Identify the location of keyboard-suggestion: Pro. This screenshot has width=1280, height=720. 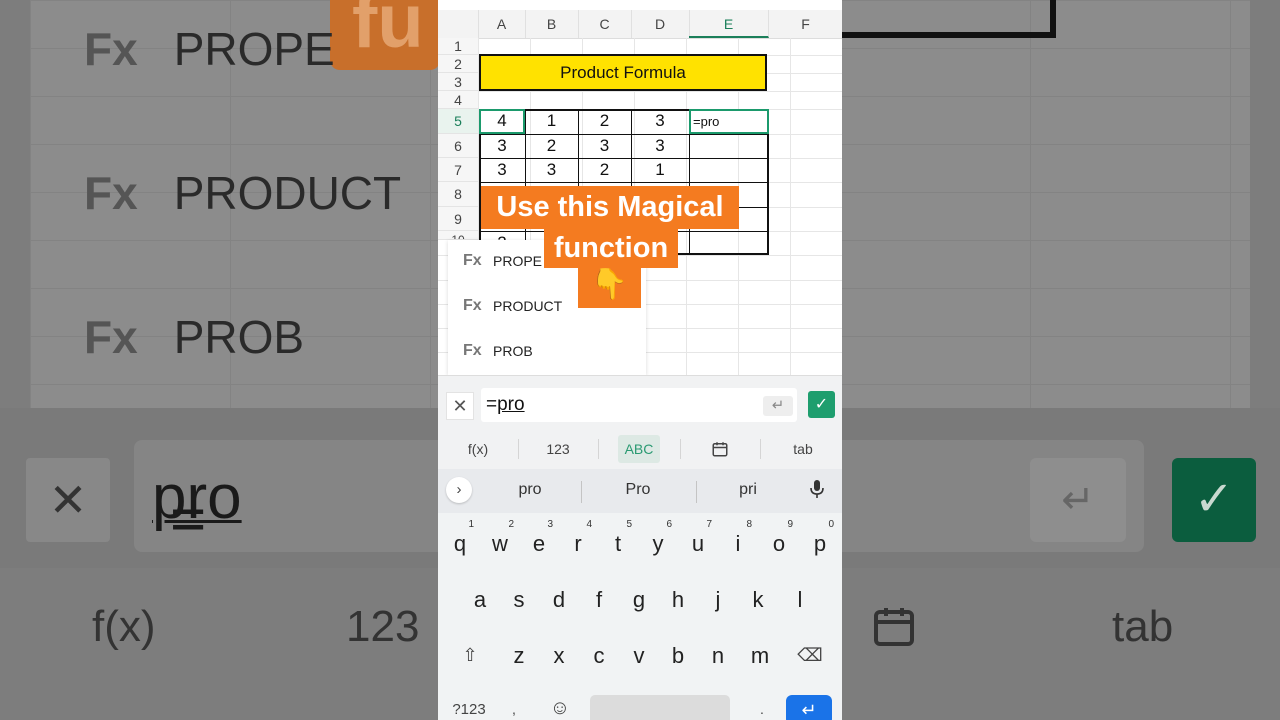
(638, 490).